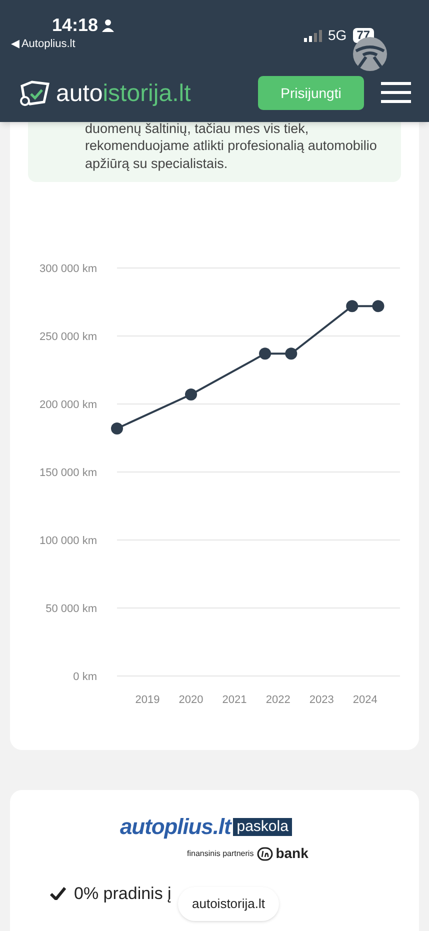 The image size is (429, 931). Describe the element at coordinates (191, 700) in the screenshot. I see `x-tick-label: 2020` at that location.